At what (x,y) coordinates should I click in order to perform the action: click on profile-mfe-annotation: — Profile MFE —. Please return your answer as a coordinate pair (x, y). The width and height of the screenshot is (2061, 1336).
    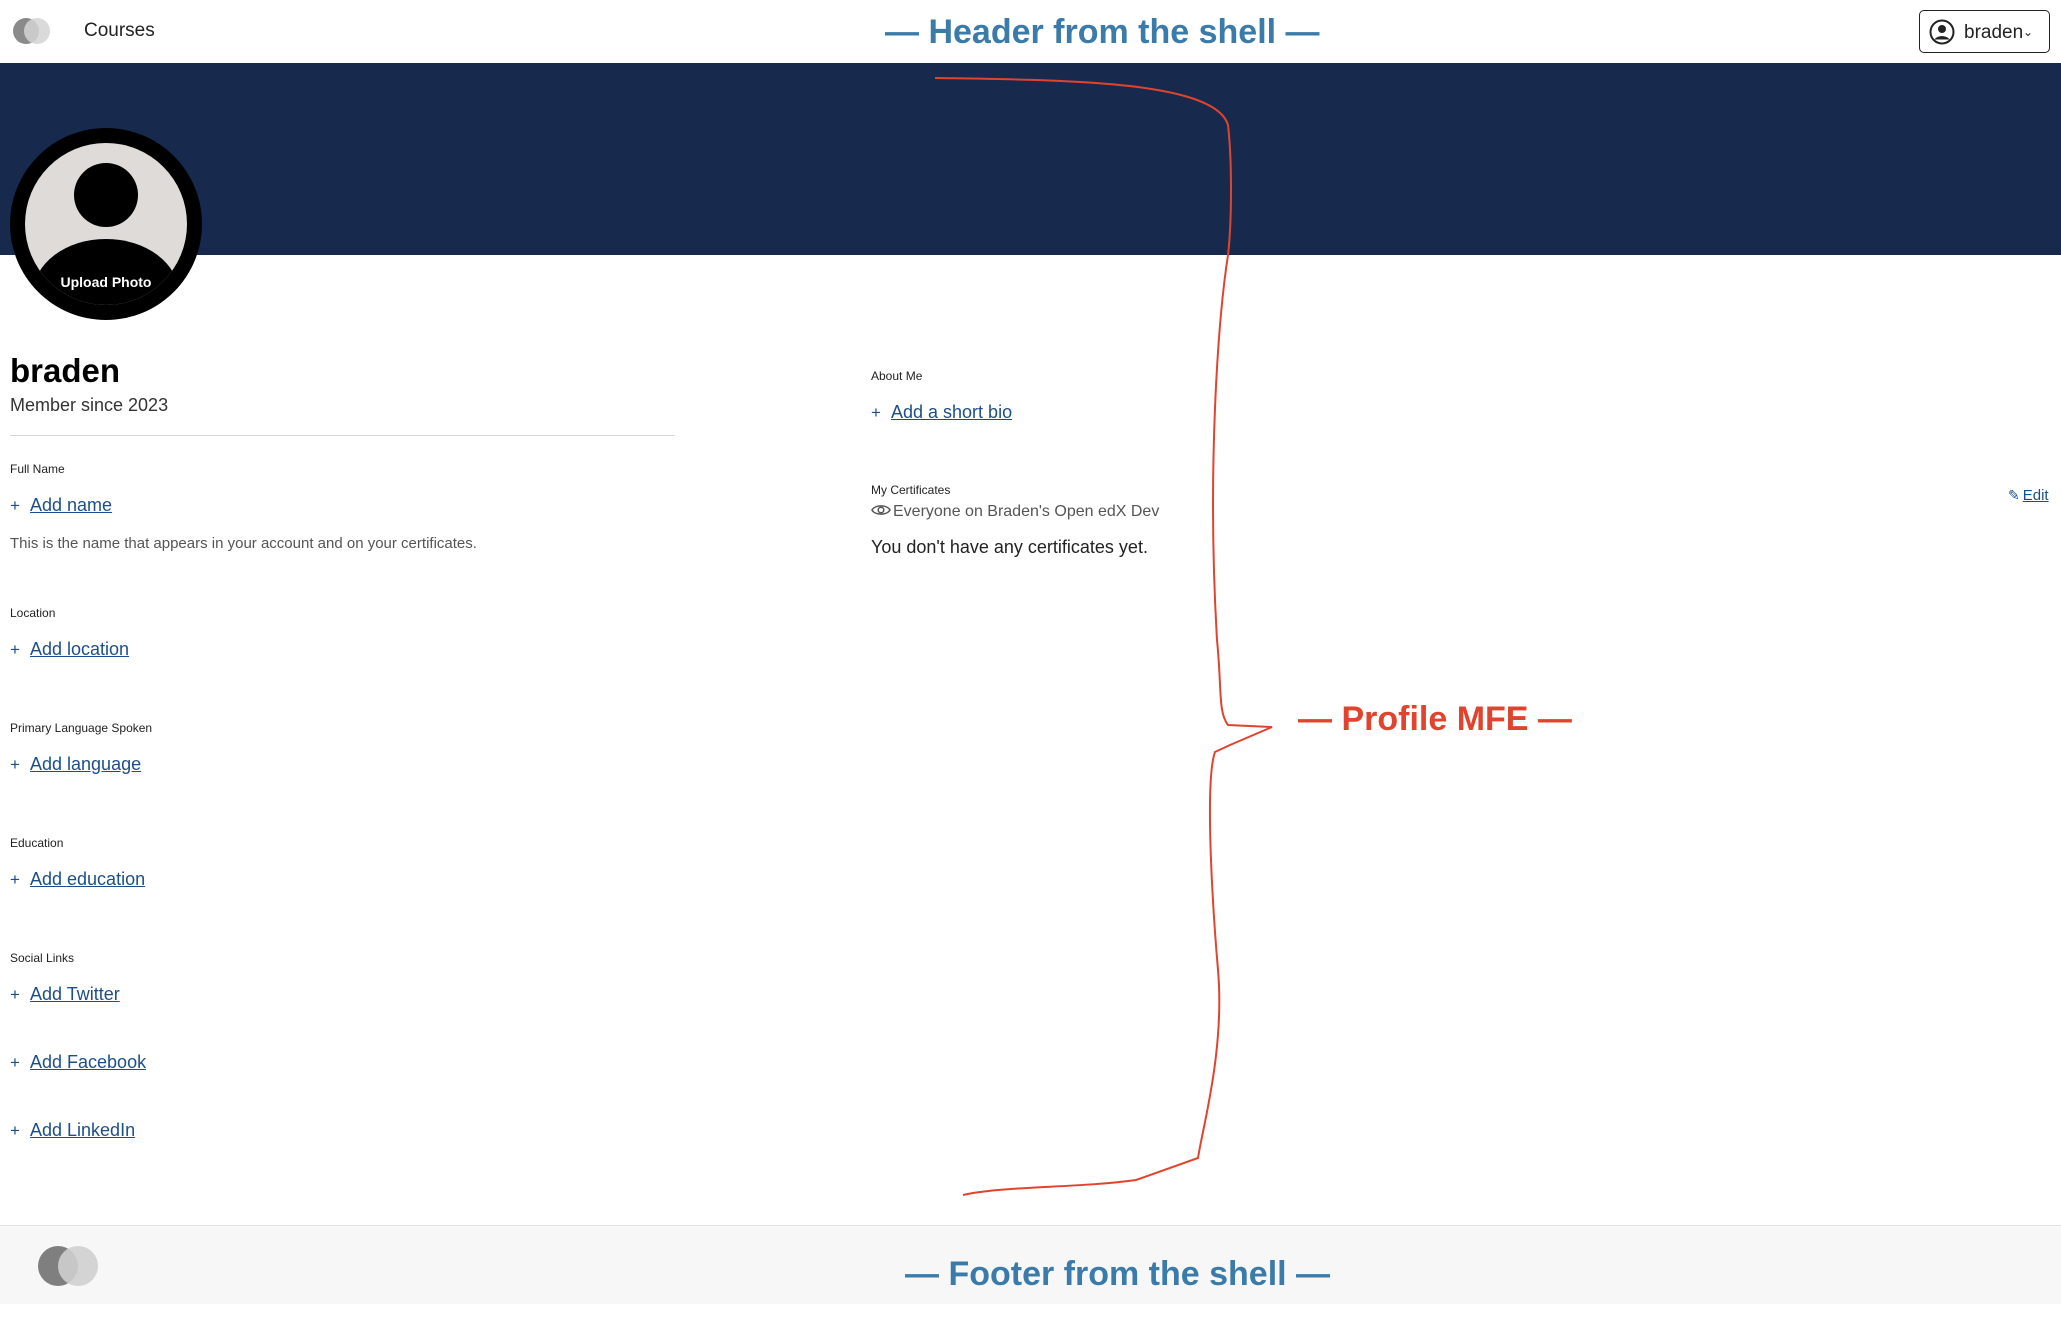
    Looking at the image, I should click on (1435, 719).